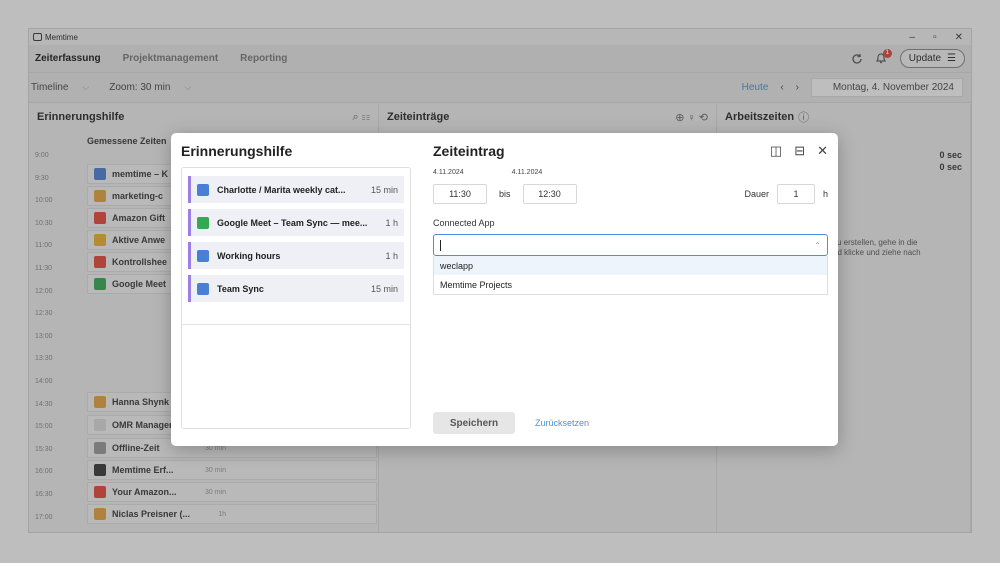 Image resolution: width=1000 pixels, height=563 pixels. I want to click on reminder-entry: Working hours 1 h, so click(296, 255).